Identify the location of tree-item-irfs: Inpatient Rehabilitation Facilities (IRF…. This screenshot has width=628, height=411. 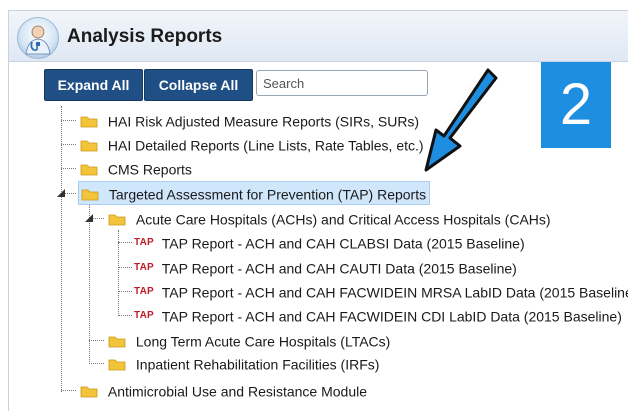
(243, 363).